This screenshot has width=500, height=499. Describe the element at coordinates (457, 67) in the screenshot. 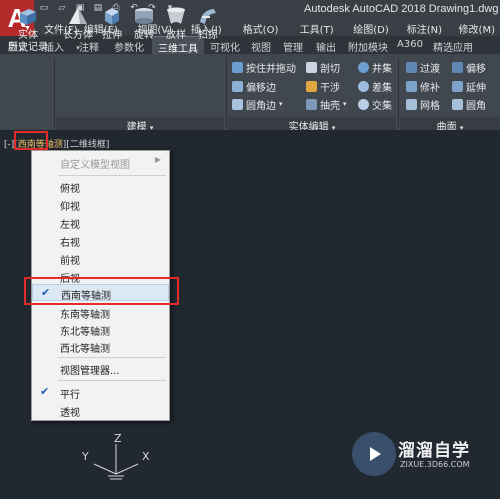

I see `surface-offset-icon` at that location.